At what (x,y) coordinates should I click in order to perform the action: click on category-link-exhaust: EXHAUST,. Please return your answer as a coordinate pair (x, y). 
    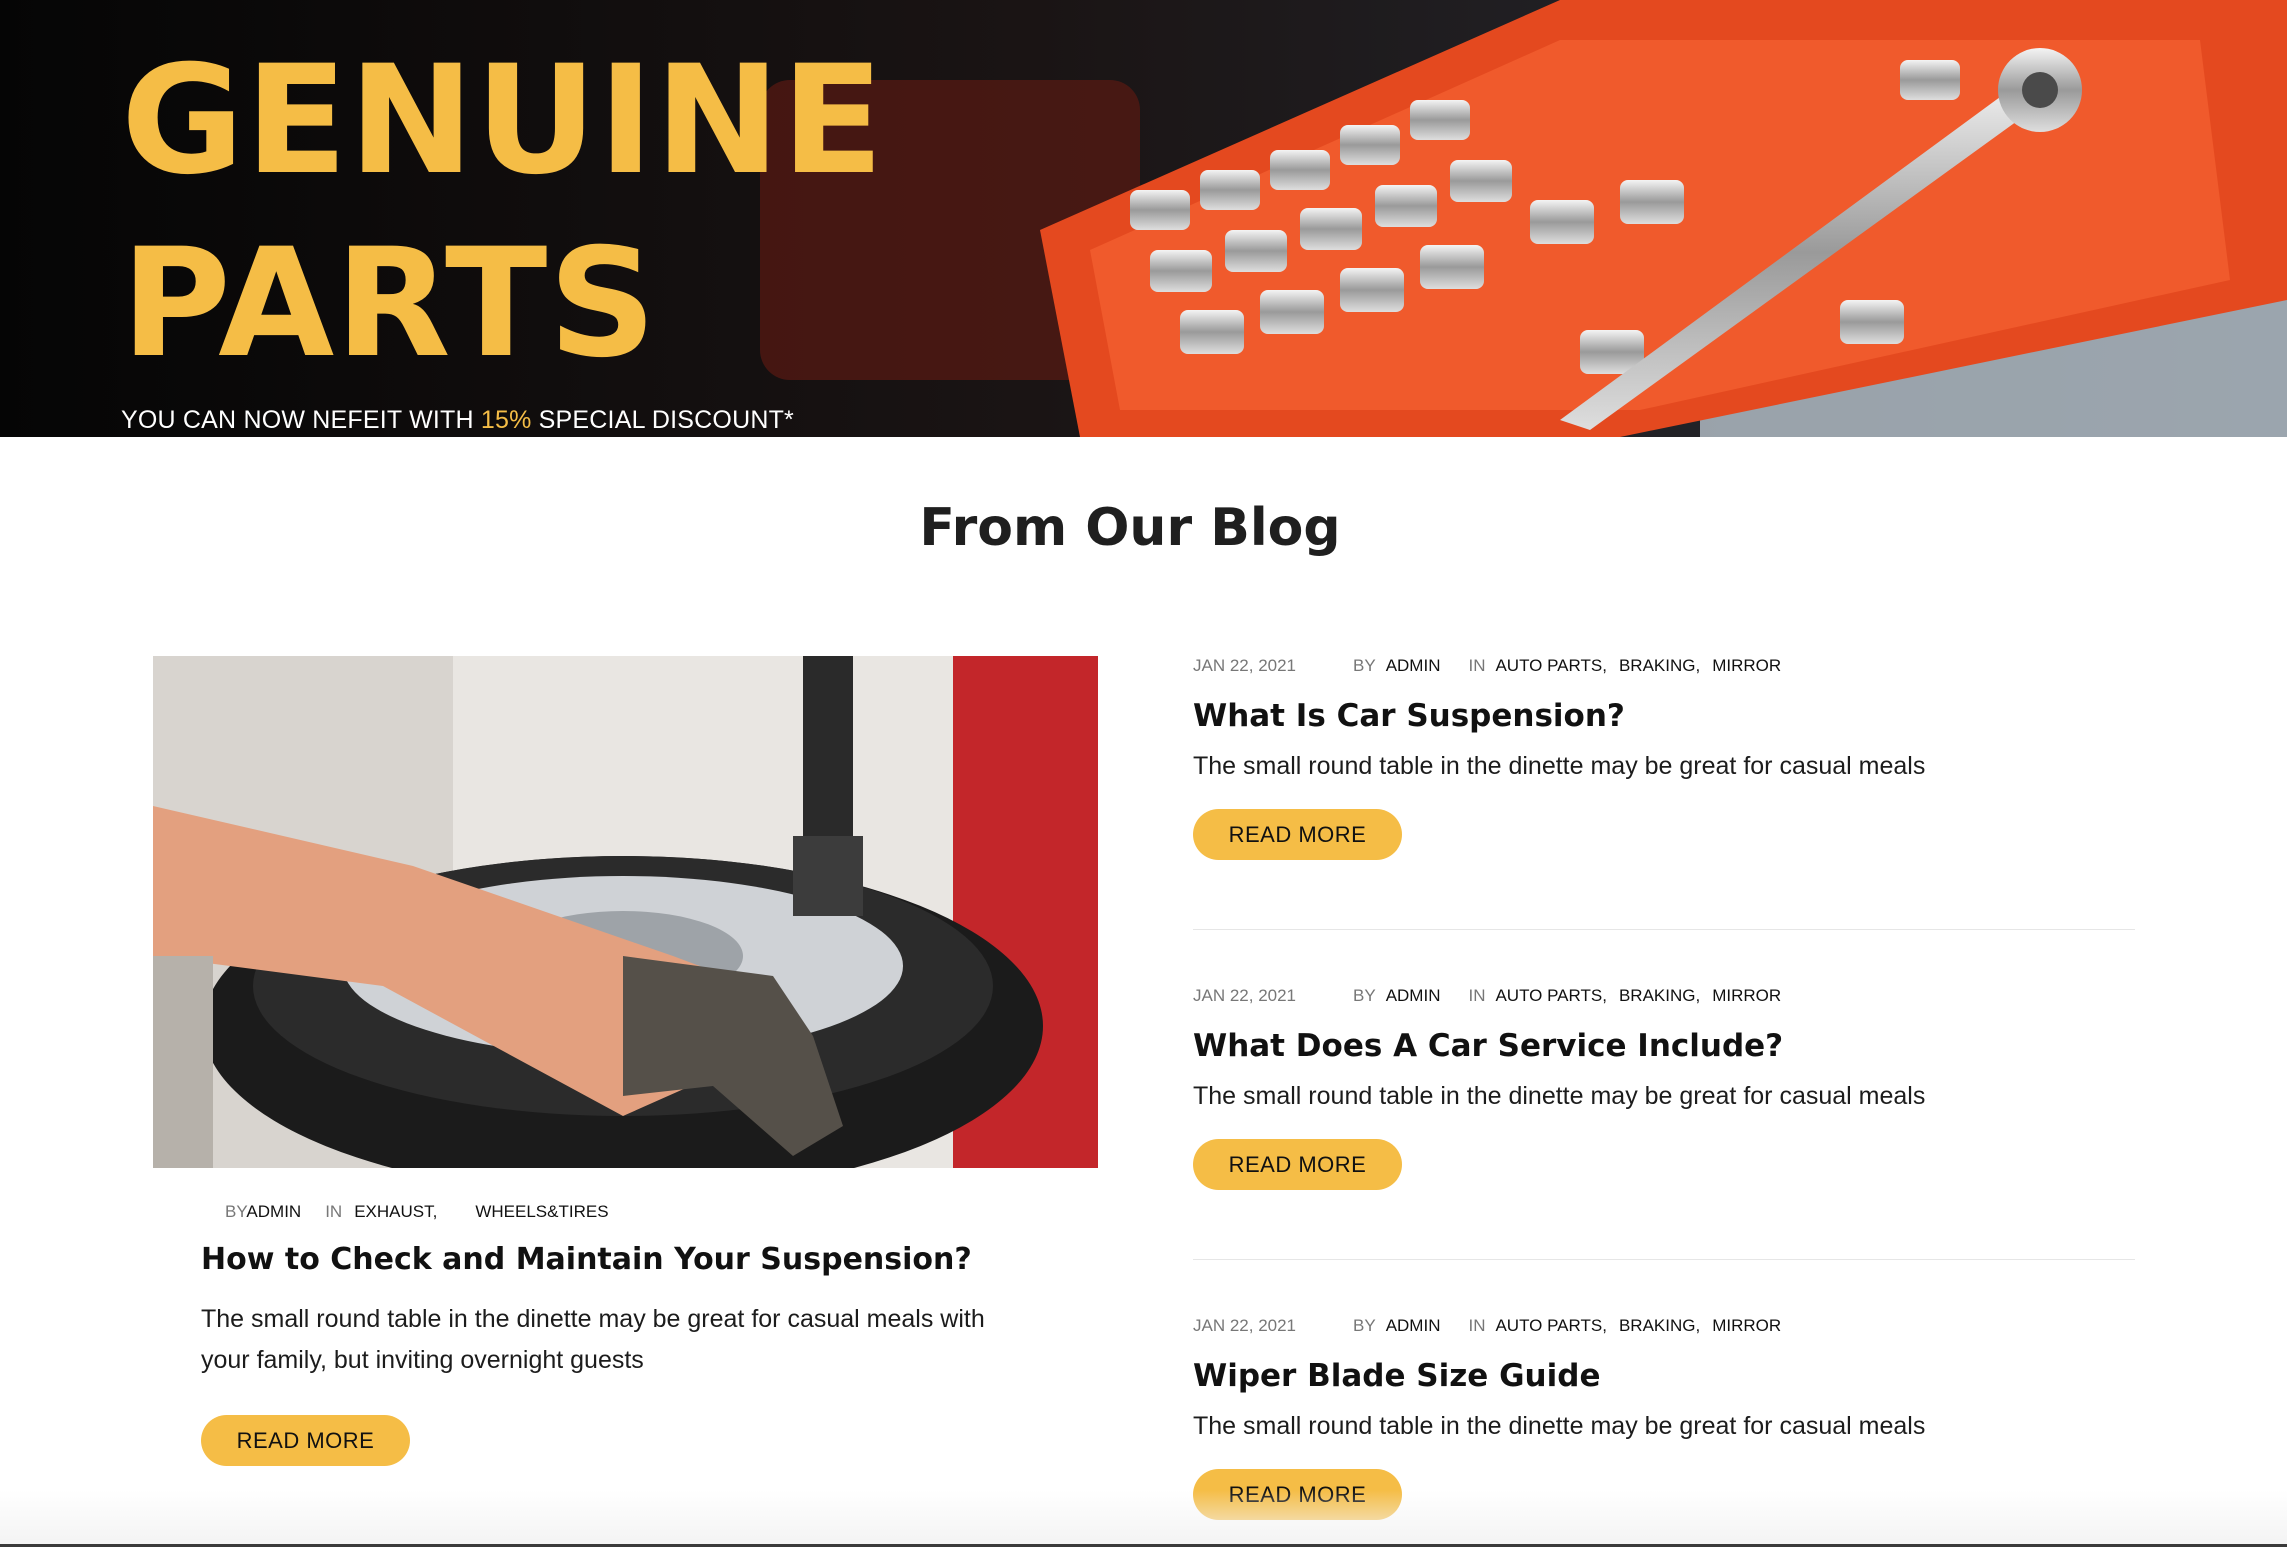
    Looking at the image, I should click on (395, 1211).